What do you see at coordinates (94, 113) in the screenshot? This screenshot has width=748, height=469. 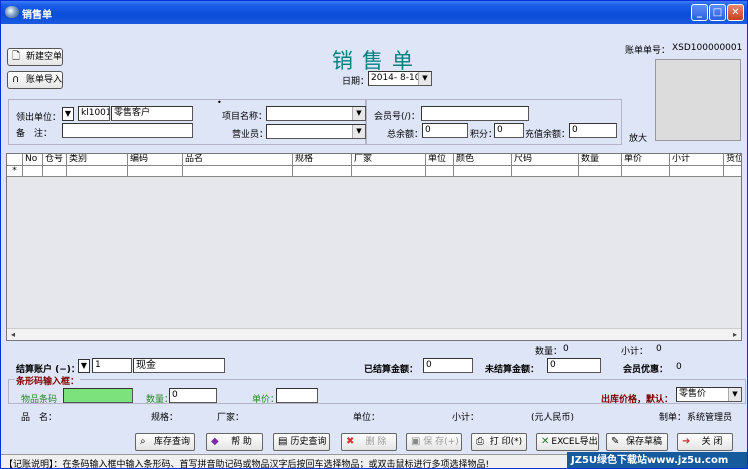 I see `unit-code-field: kl1001` at bounding box center [94, 113].